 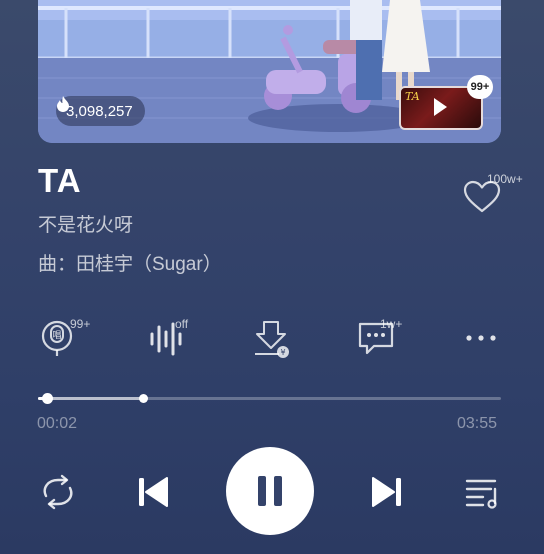 I want to click on pause-button, so click(x=270, y=491).